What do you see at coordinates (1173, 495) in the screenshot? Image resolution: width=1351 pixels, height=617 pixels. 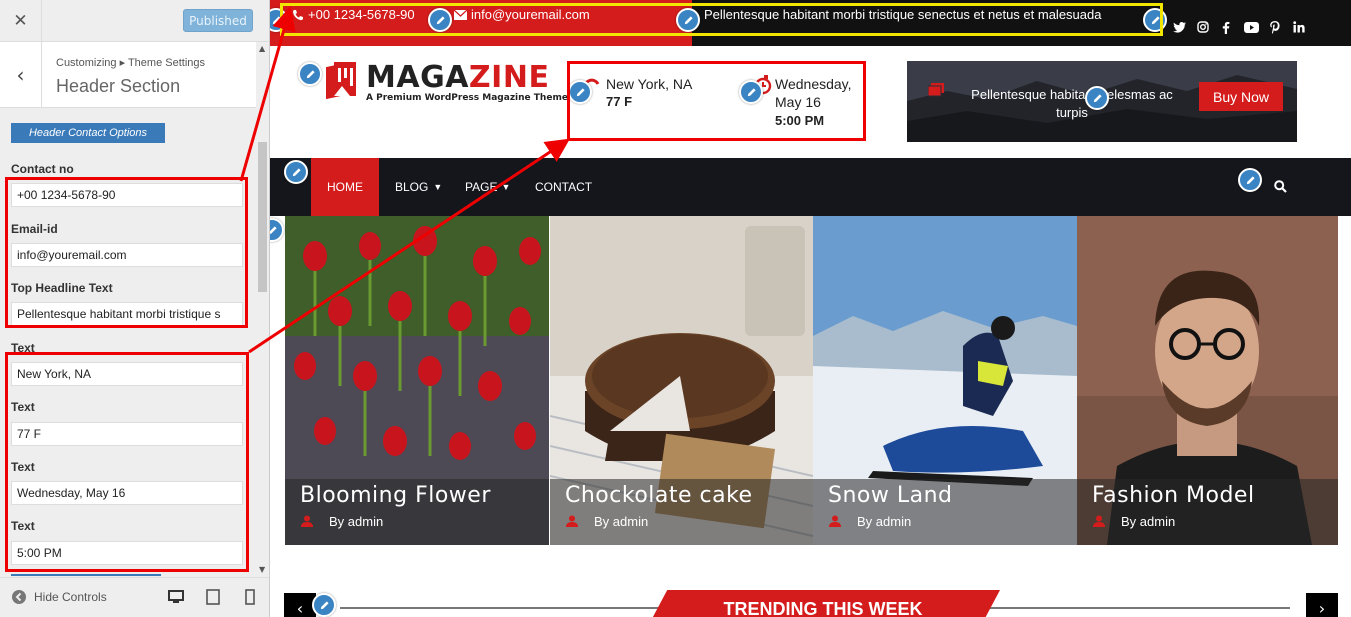 I see `card-title: Fashion Model` at bounding box center [1173, 495].